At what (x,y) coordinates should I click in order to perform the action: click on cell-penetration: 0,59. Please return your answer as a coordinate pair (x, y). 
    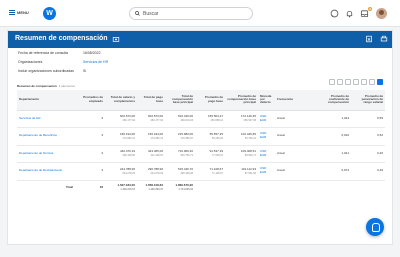
    Looking at the image, I should click on (368, 119).